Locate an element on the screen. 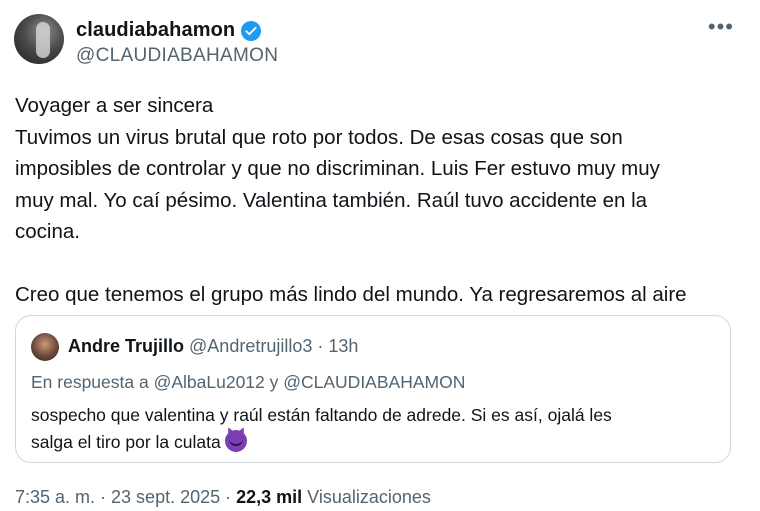  verified-badge-icon is located at coordinates (251, 30).